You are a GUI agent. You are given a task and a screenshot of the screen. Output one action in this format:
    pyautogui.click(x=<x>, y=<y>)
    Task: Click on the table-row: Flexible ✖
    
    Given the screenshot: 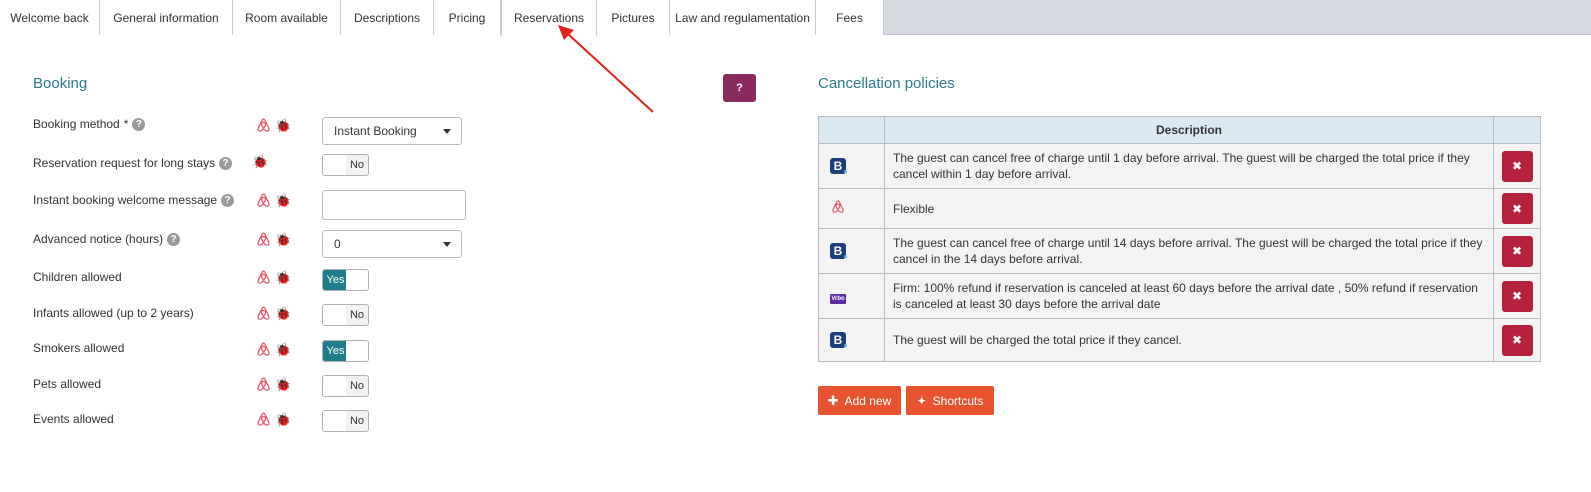 What is the action you would take?
    pyautogui.click(x=1179, y=208)
    